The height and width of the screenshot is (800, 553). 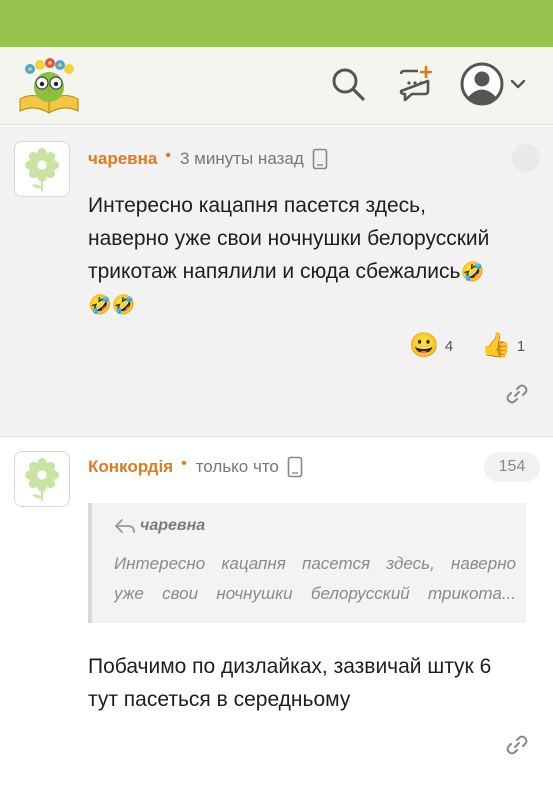 I want to click on reaction-count: 1, so click(x=521, y=346).